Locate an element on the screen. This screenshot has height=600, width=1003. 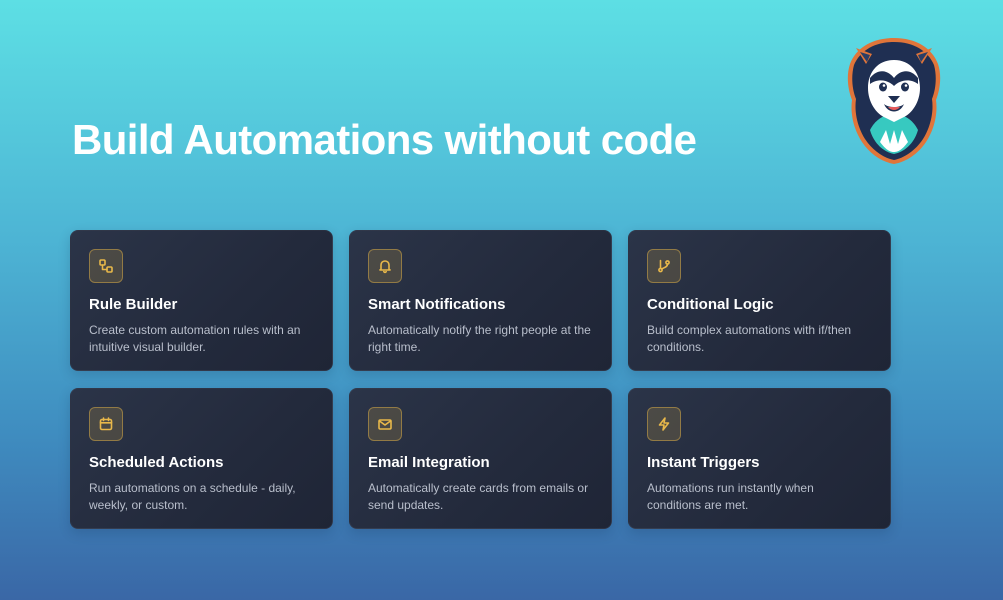
page-title: Build Automations without code is located at coordinates (384, 139).